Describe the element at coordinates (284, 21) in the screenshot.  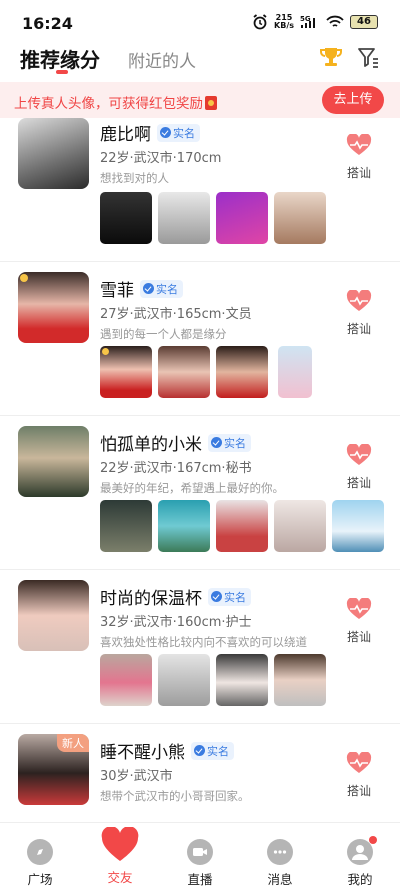
I see `net-speed: 215 KB/s` at that location.